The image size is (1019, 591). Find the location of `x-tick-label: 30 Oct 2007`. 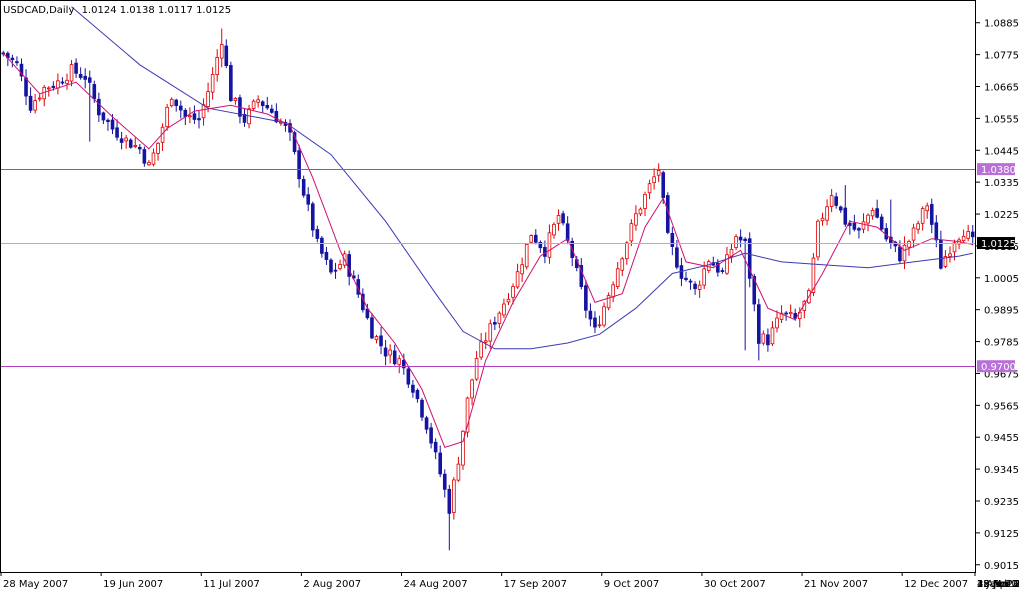

x-tick-label: 30 Oct 2007 is located at coordinates (735, 584).